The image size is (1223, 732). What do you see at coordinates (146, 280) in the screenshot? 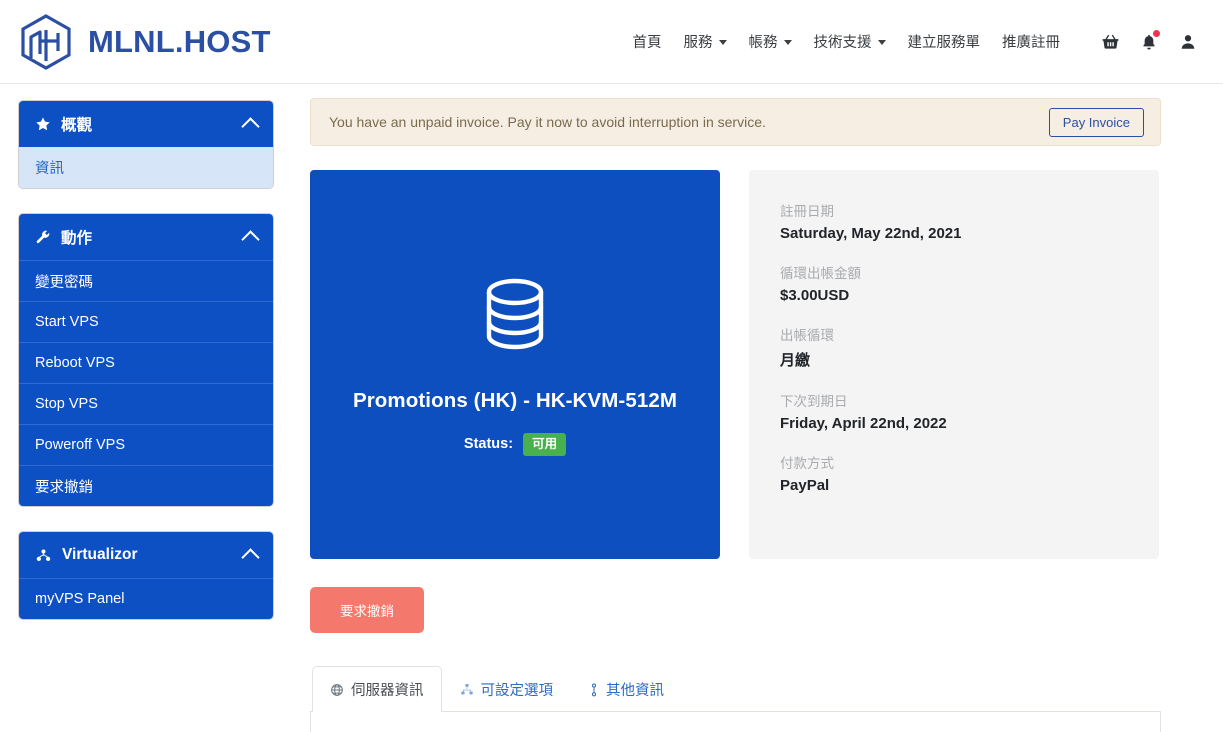
I see `sidebar-item-change-password: 變更密碼` at bounding box center [146, 280].